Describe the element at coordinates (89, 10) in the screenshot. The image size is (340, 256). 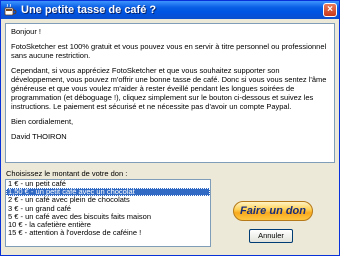
I see `window-title: Une petite tasse de café ?` at that location.